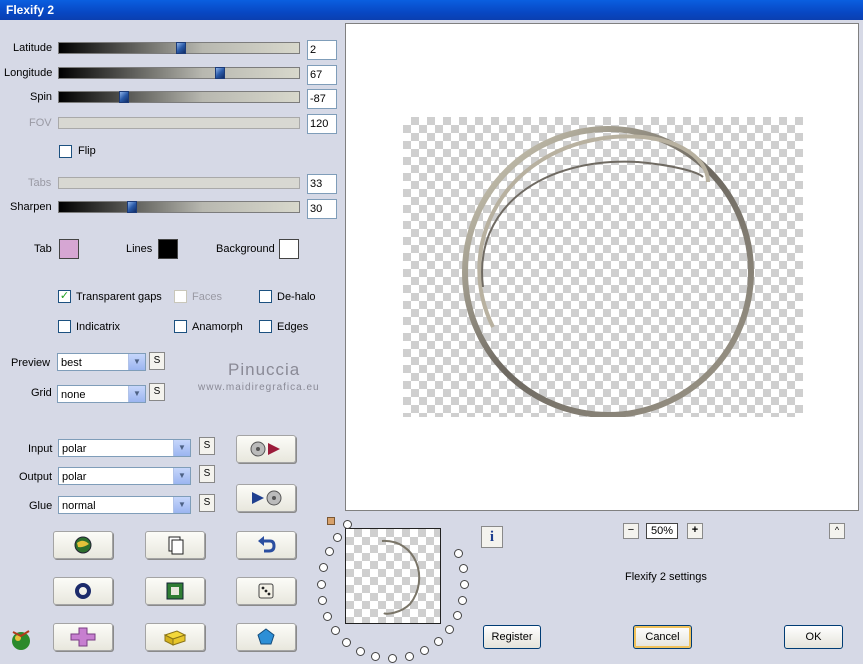 This screenshot has height=664, width=863. What do you see at coordinates (69, 249) in the screenshot?
I see `tab-color-swatch` at bounding box center [69, 249].